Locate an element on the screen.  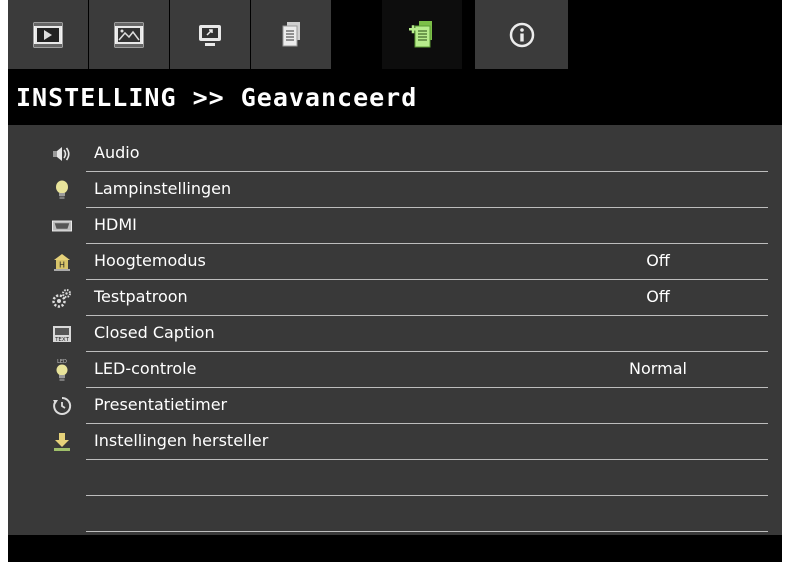
menu-item-label: Instellingen hersteller is located at coordinates (181, 440).